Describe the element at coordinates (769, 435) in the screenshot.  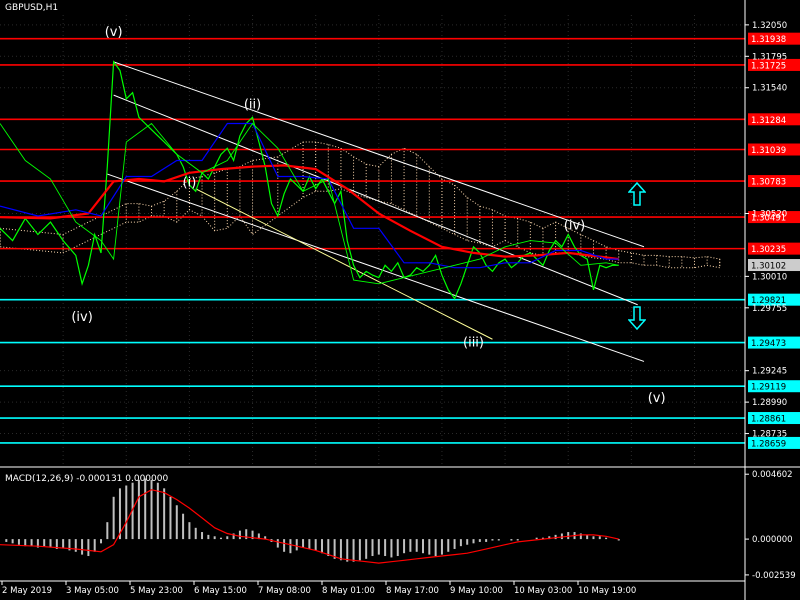
I see `y-tick-label: 1.28735` at that location.